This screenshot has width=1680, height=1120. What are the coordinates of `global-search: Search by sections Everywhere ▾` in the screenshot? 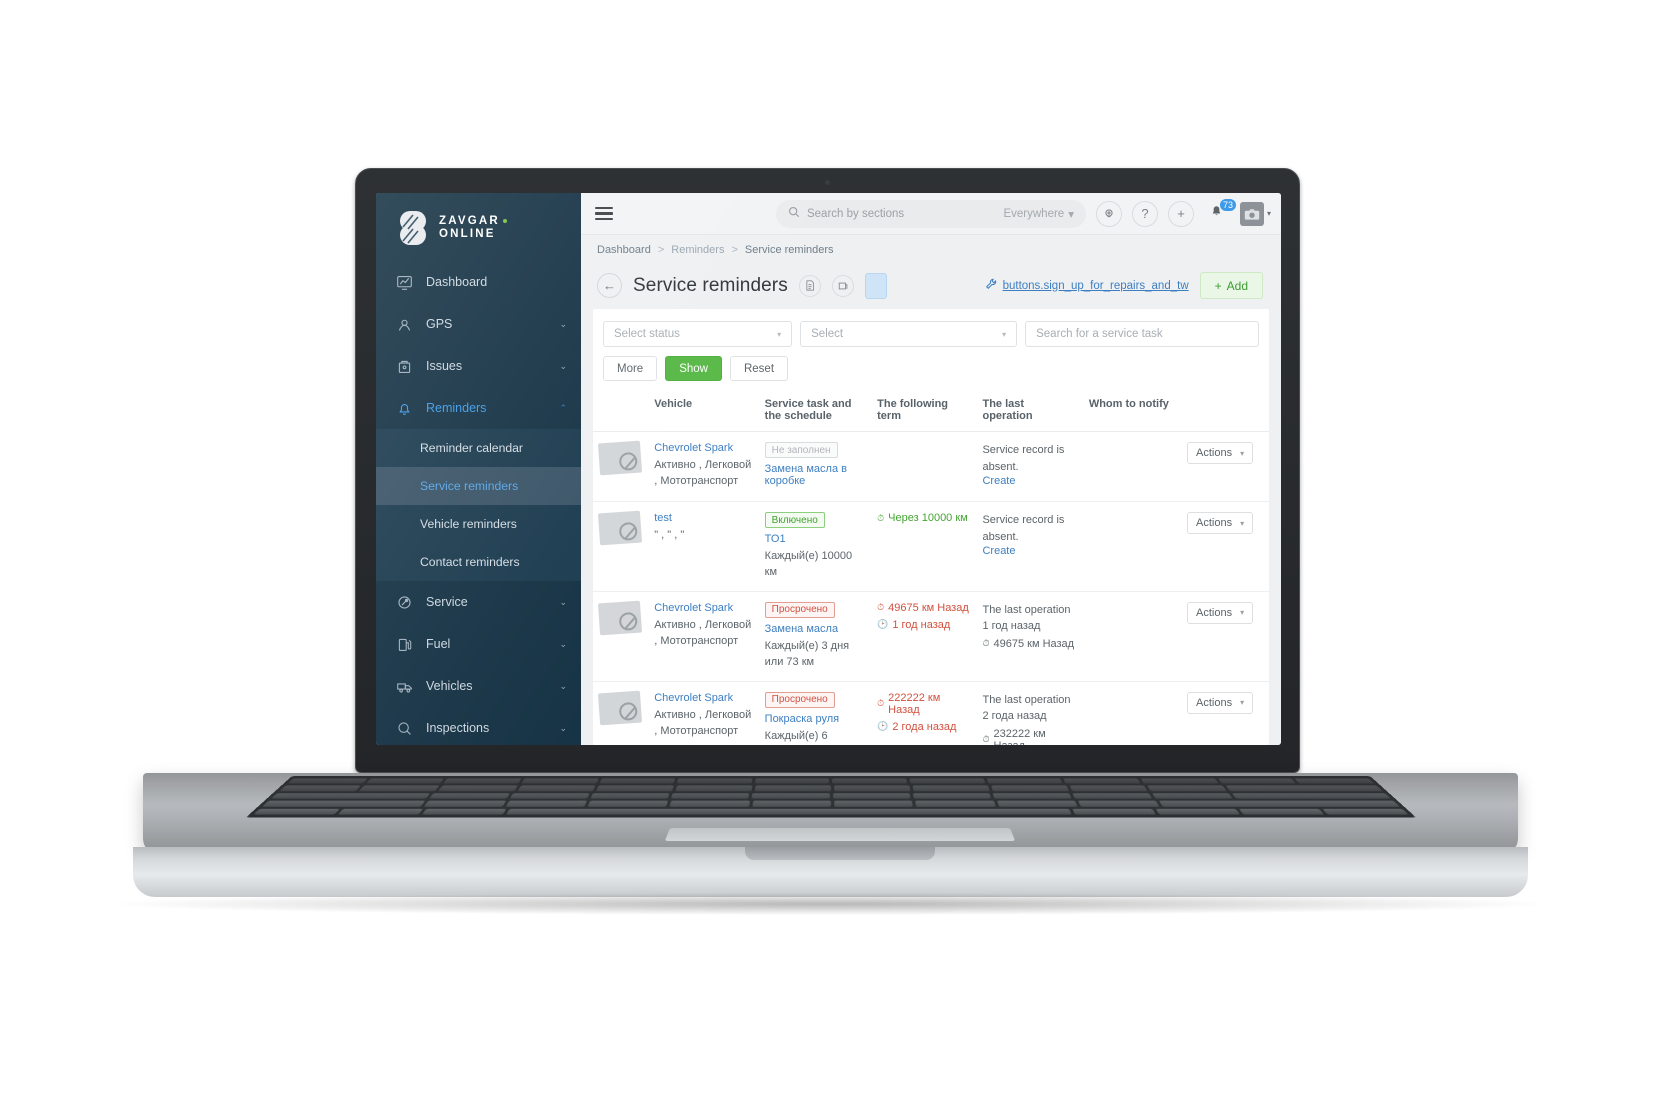 It's located at (930, 213).